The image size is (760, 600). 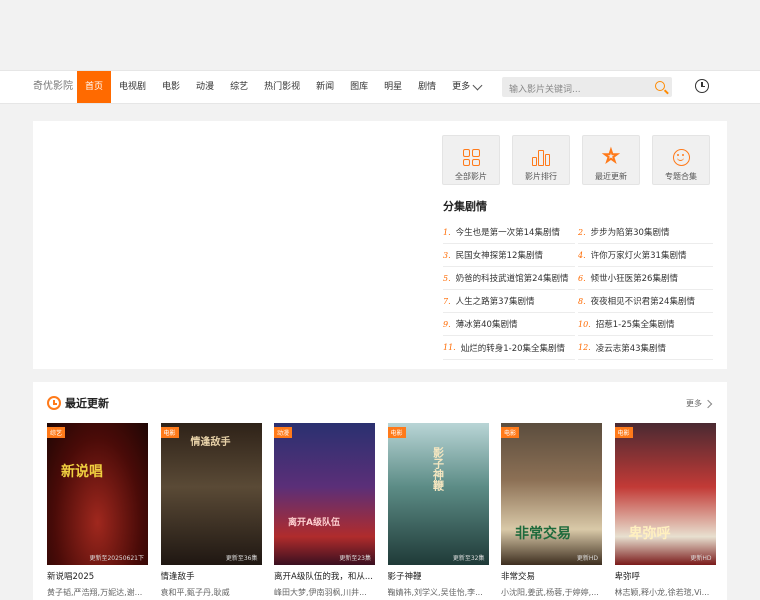 What do you see at coordinates (97, 576) in the screenshot?
I see `movie-title: 新说唱2025` at bounding box center [97, 576].